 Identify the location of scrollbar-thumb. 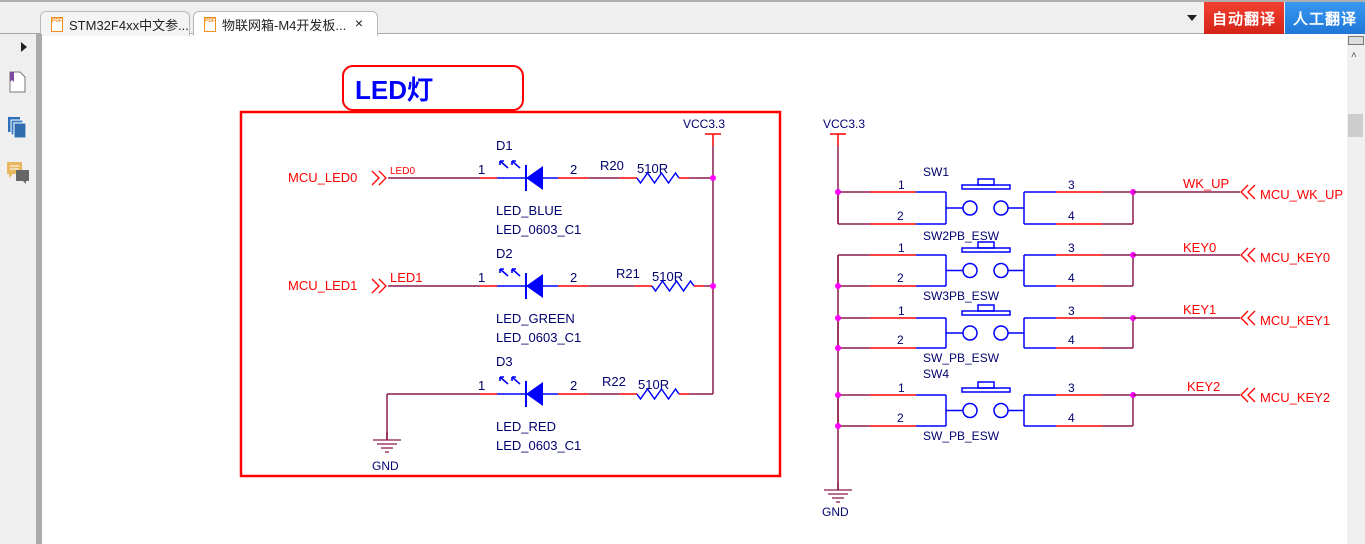
(1355, 125).